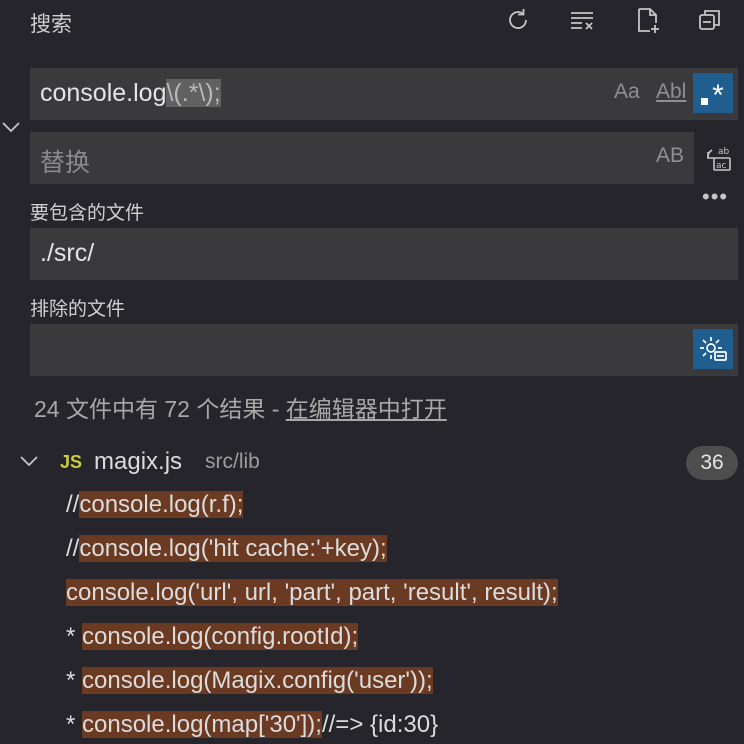 The image size is (744, 744). I want to click on file-name: magix.js, so click(138, 461).